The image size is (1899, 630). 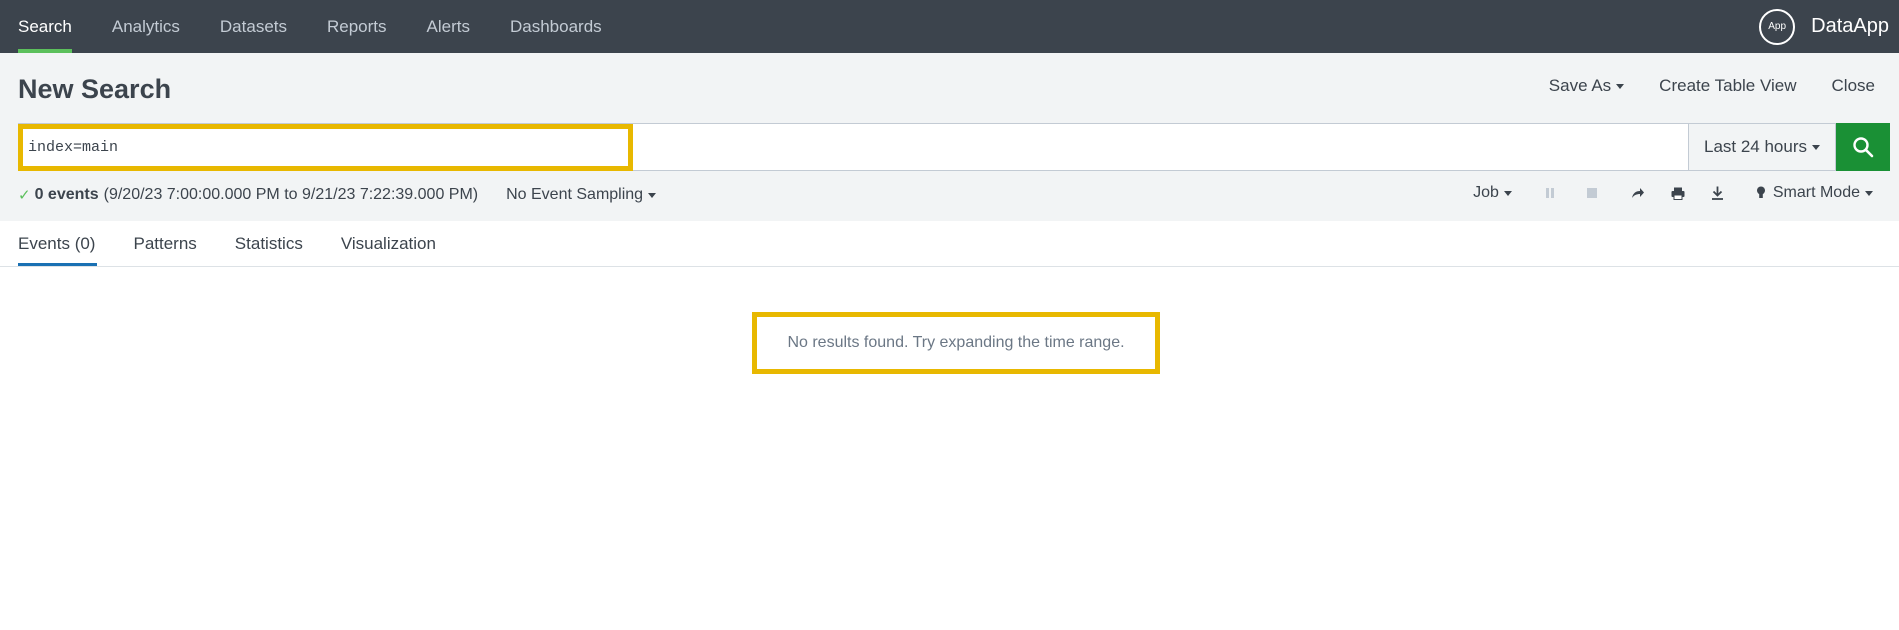 I want to click on nav-item-reports: Reports, so click(x=357, y=26).